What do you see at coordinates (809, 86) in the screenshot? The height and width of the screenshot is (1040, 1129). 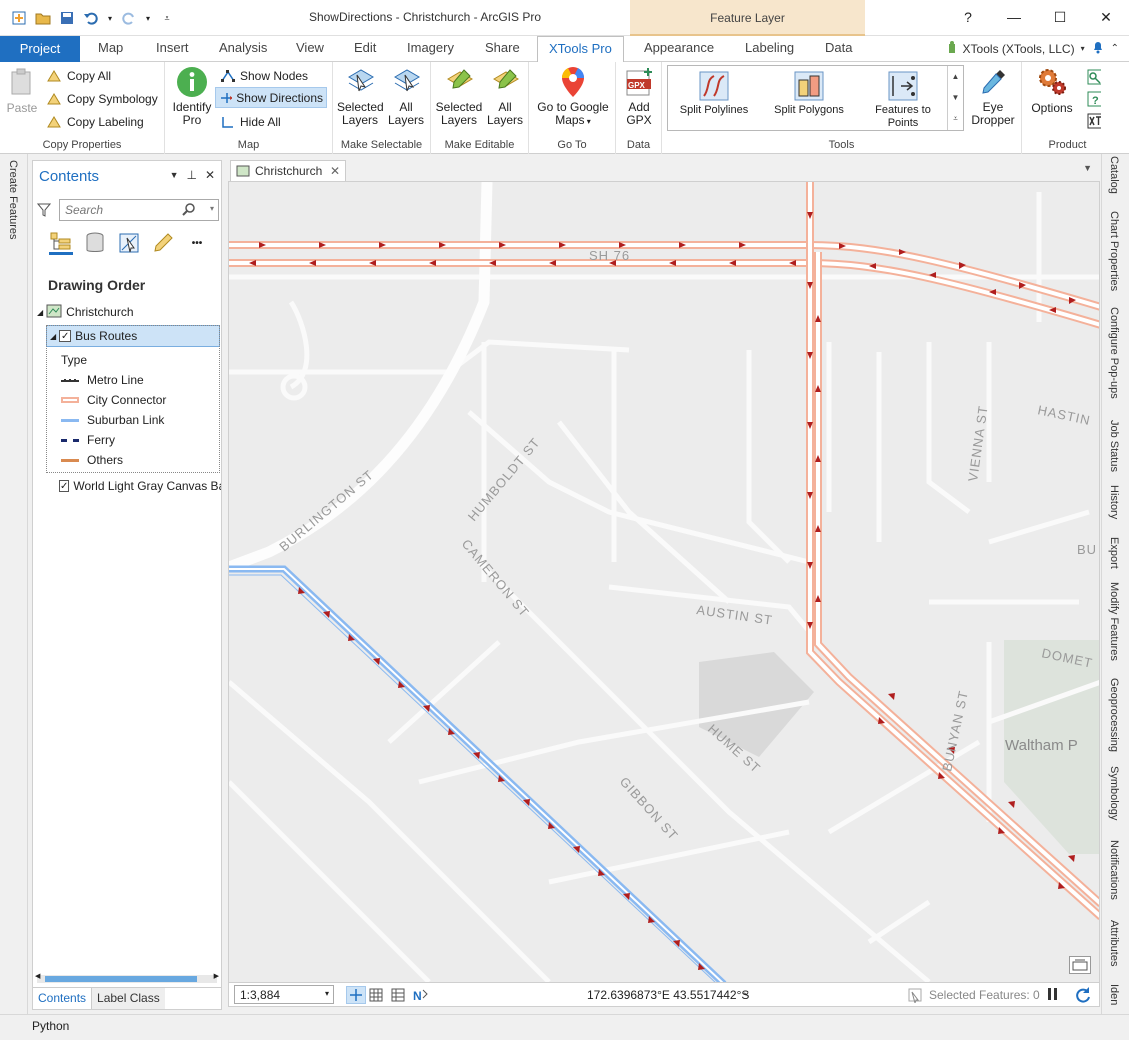 I see `split-polygons-icon` at bounding box center [809, 86].